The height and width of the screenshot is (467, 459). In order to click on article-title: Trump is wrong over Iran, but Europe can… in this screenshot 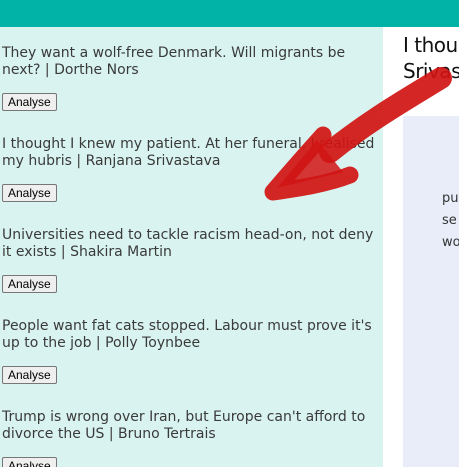, I will do `click(184, 425)`.